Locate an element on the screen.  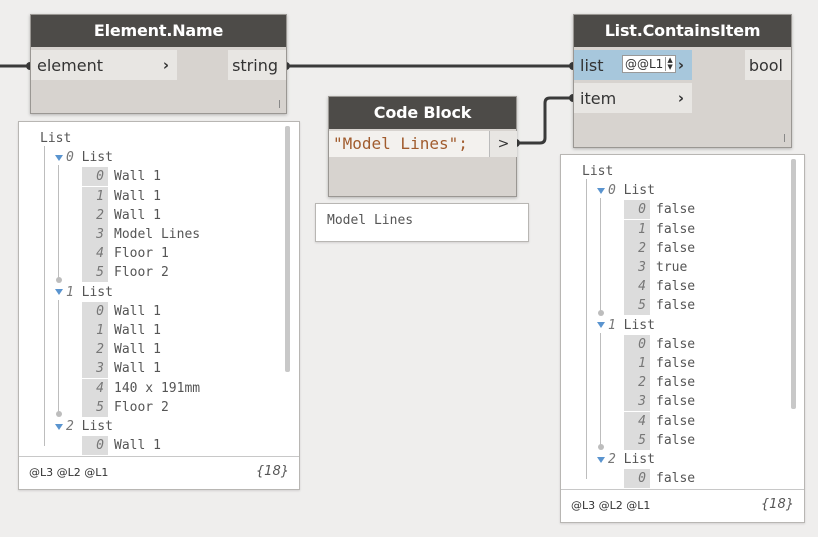
list-item: 0 Wall 1 is located at coordinates (121, 446).